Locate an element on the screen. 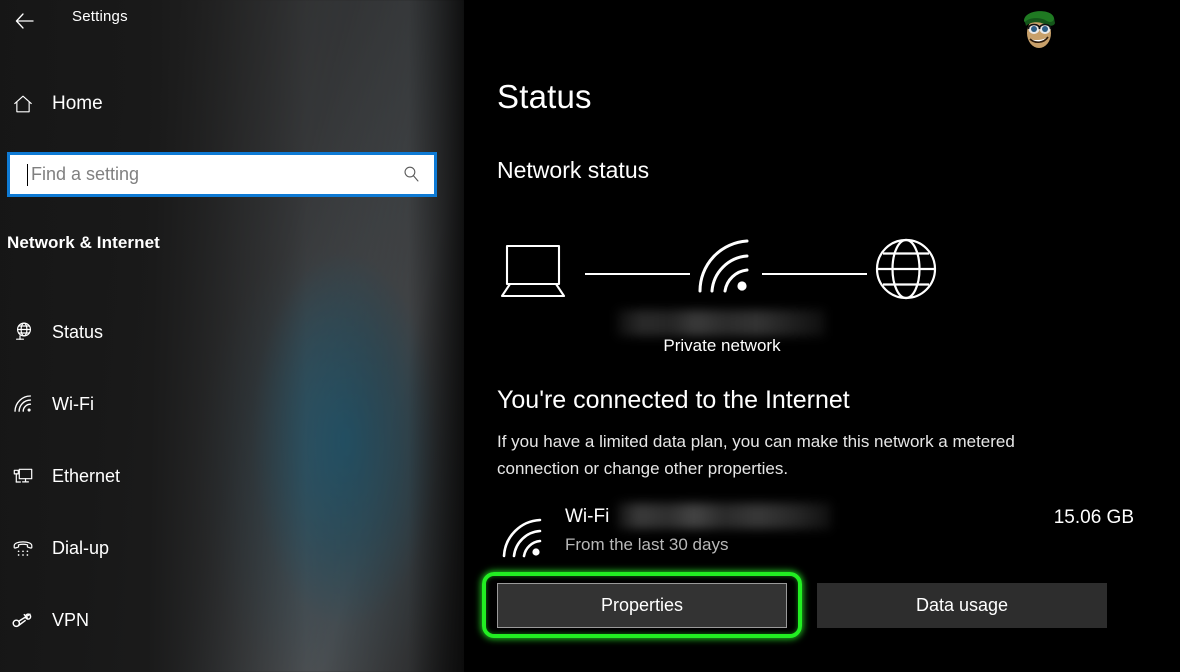  wifi-signal-icon is located at coordinates (724, 269).